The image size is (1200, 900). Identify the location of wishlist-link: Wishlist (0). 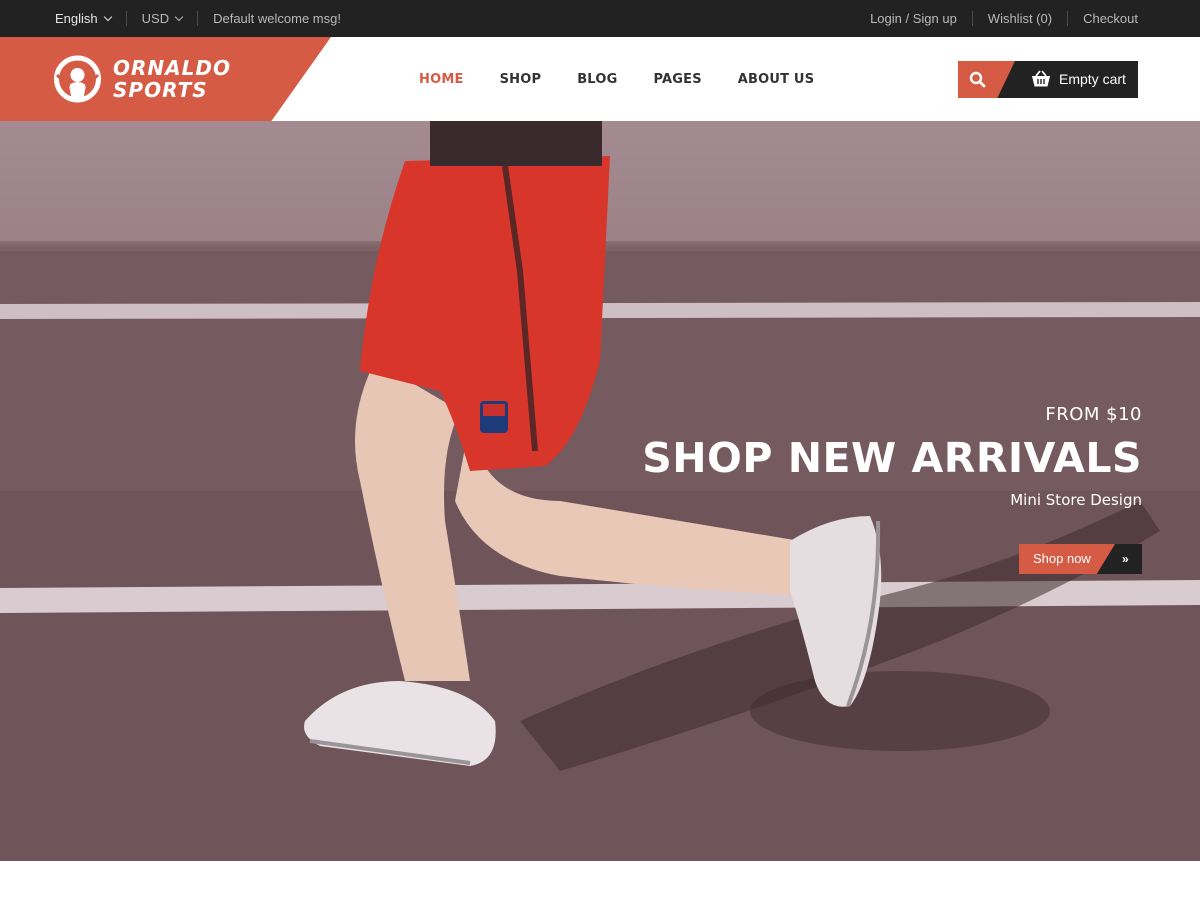
(1020, 18).